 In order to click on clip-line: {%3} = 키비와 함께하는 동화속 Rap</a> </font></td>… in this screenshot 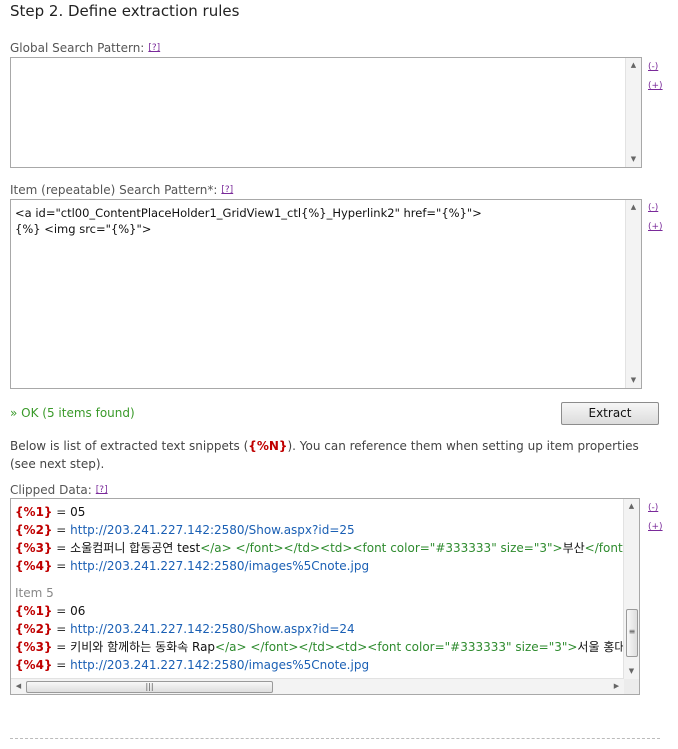, I will do `click(319, 647)`.